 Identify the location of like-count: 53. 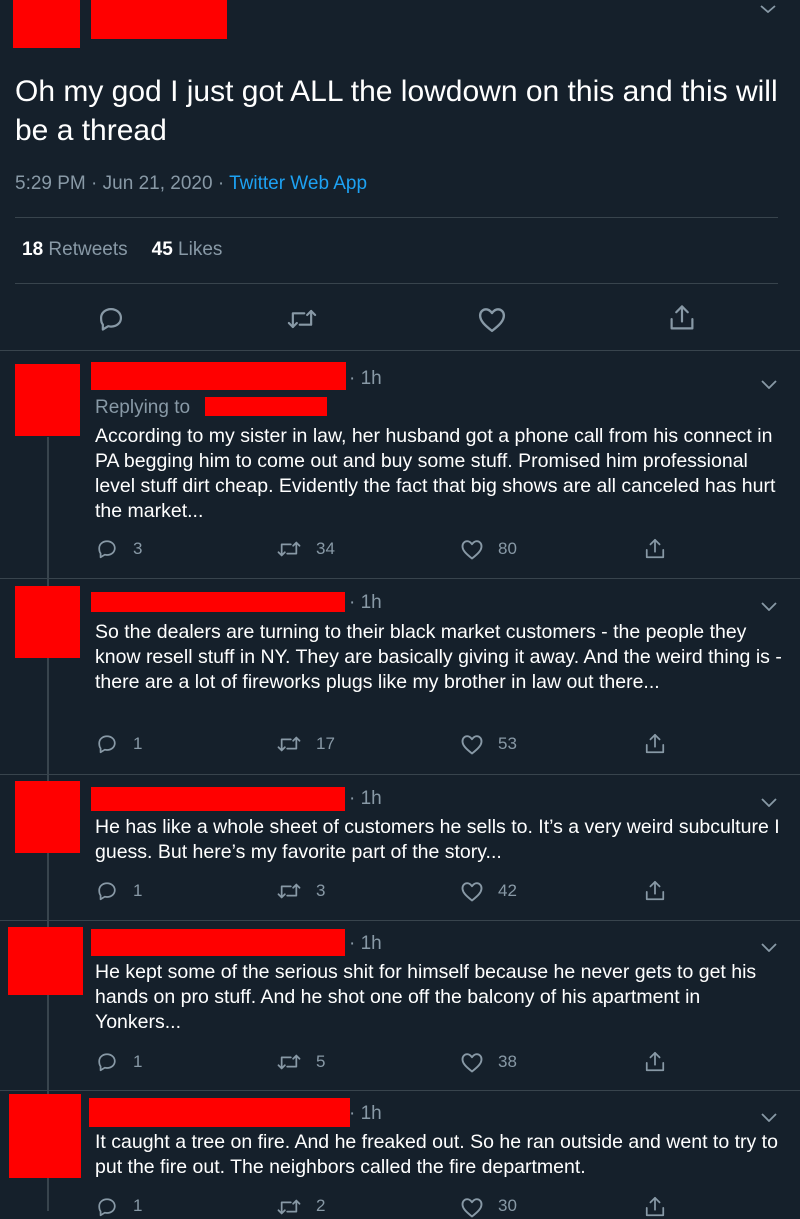
(507, 743).